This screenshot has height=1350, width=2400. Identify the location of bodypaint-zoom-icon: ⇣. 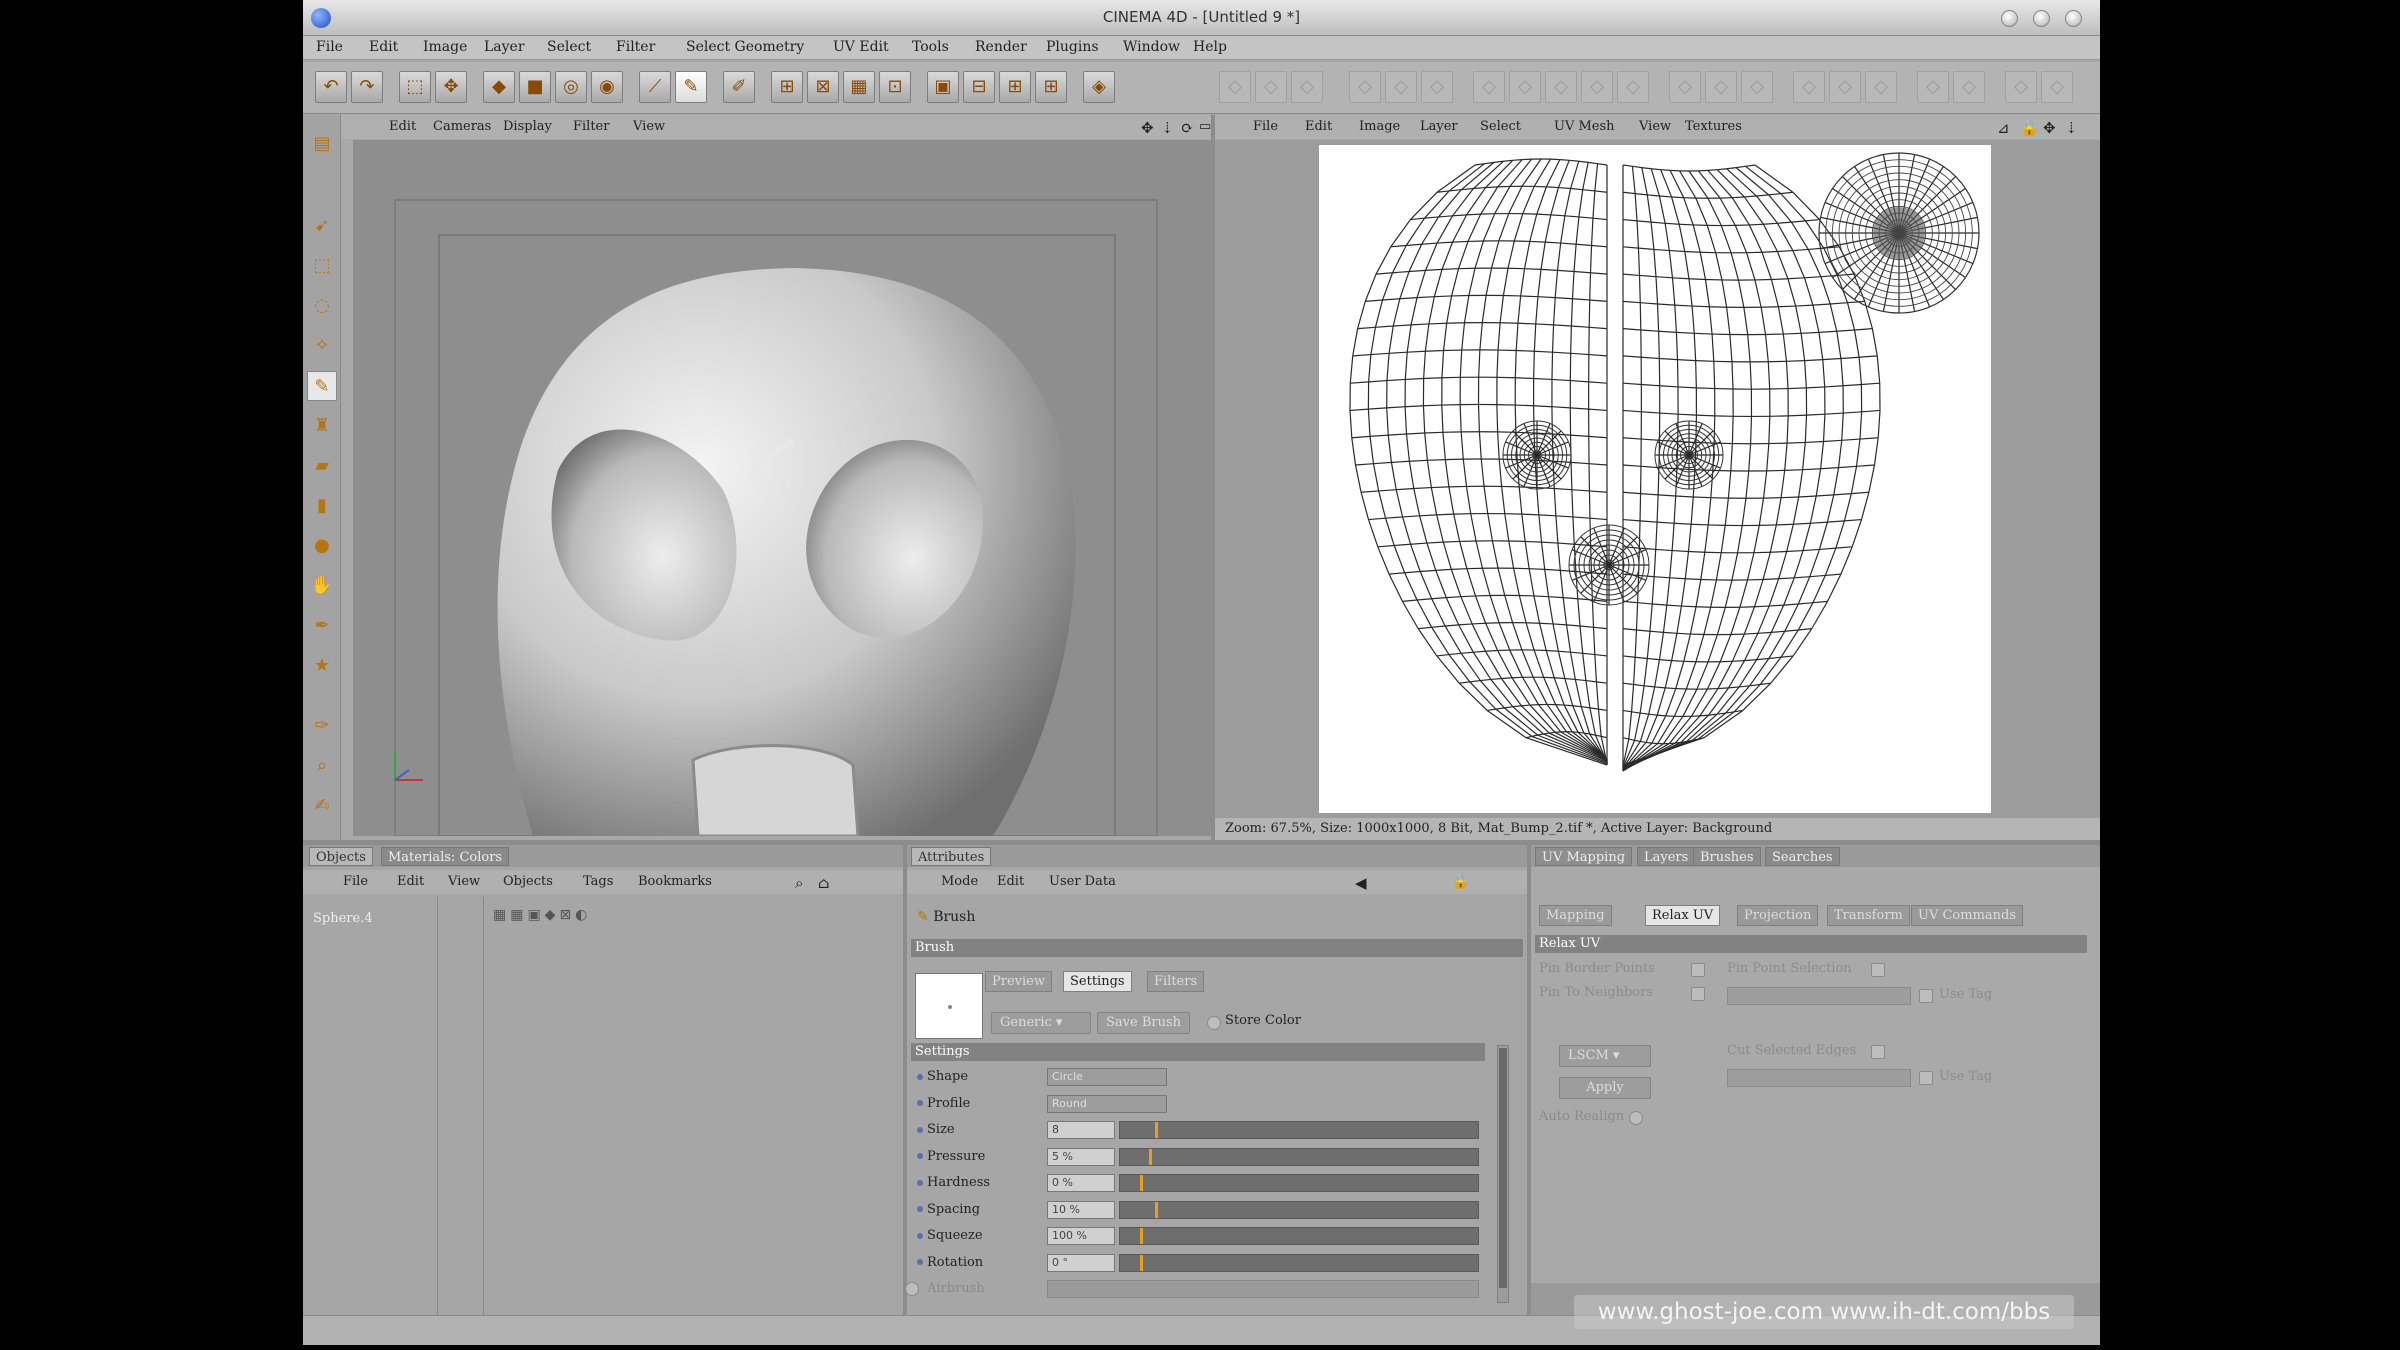
(2071, 128).